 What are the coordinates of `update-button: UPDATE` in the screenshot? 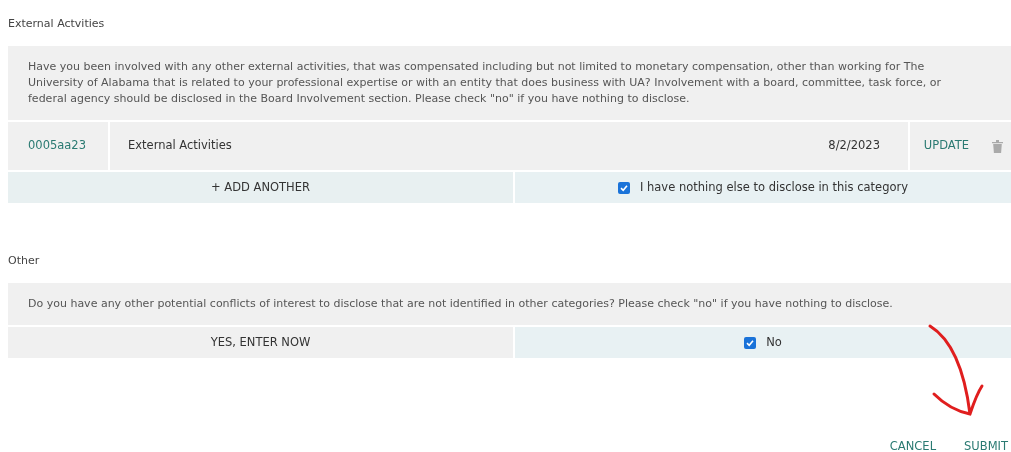 It's located at (945, 146).